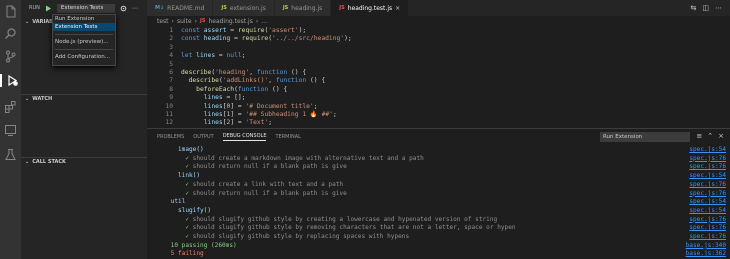  I want to click on split-editor-icon: ◫, so click(705, 8).